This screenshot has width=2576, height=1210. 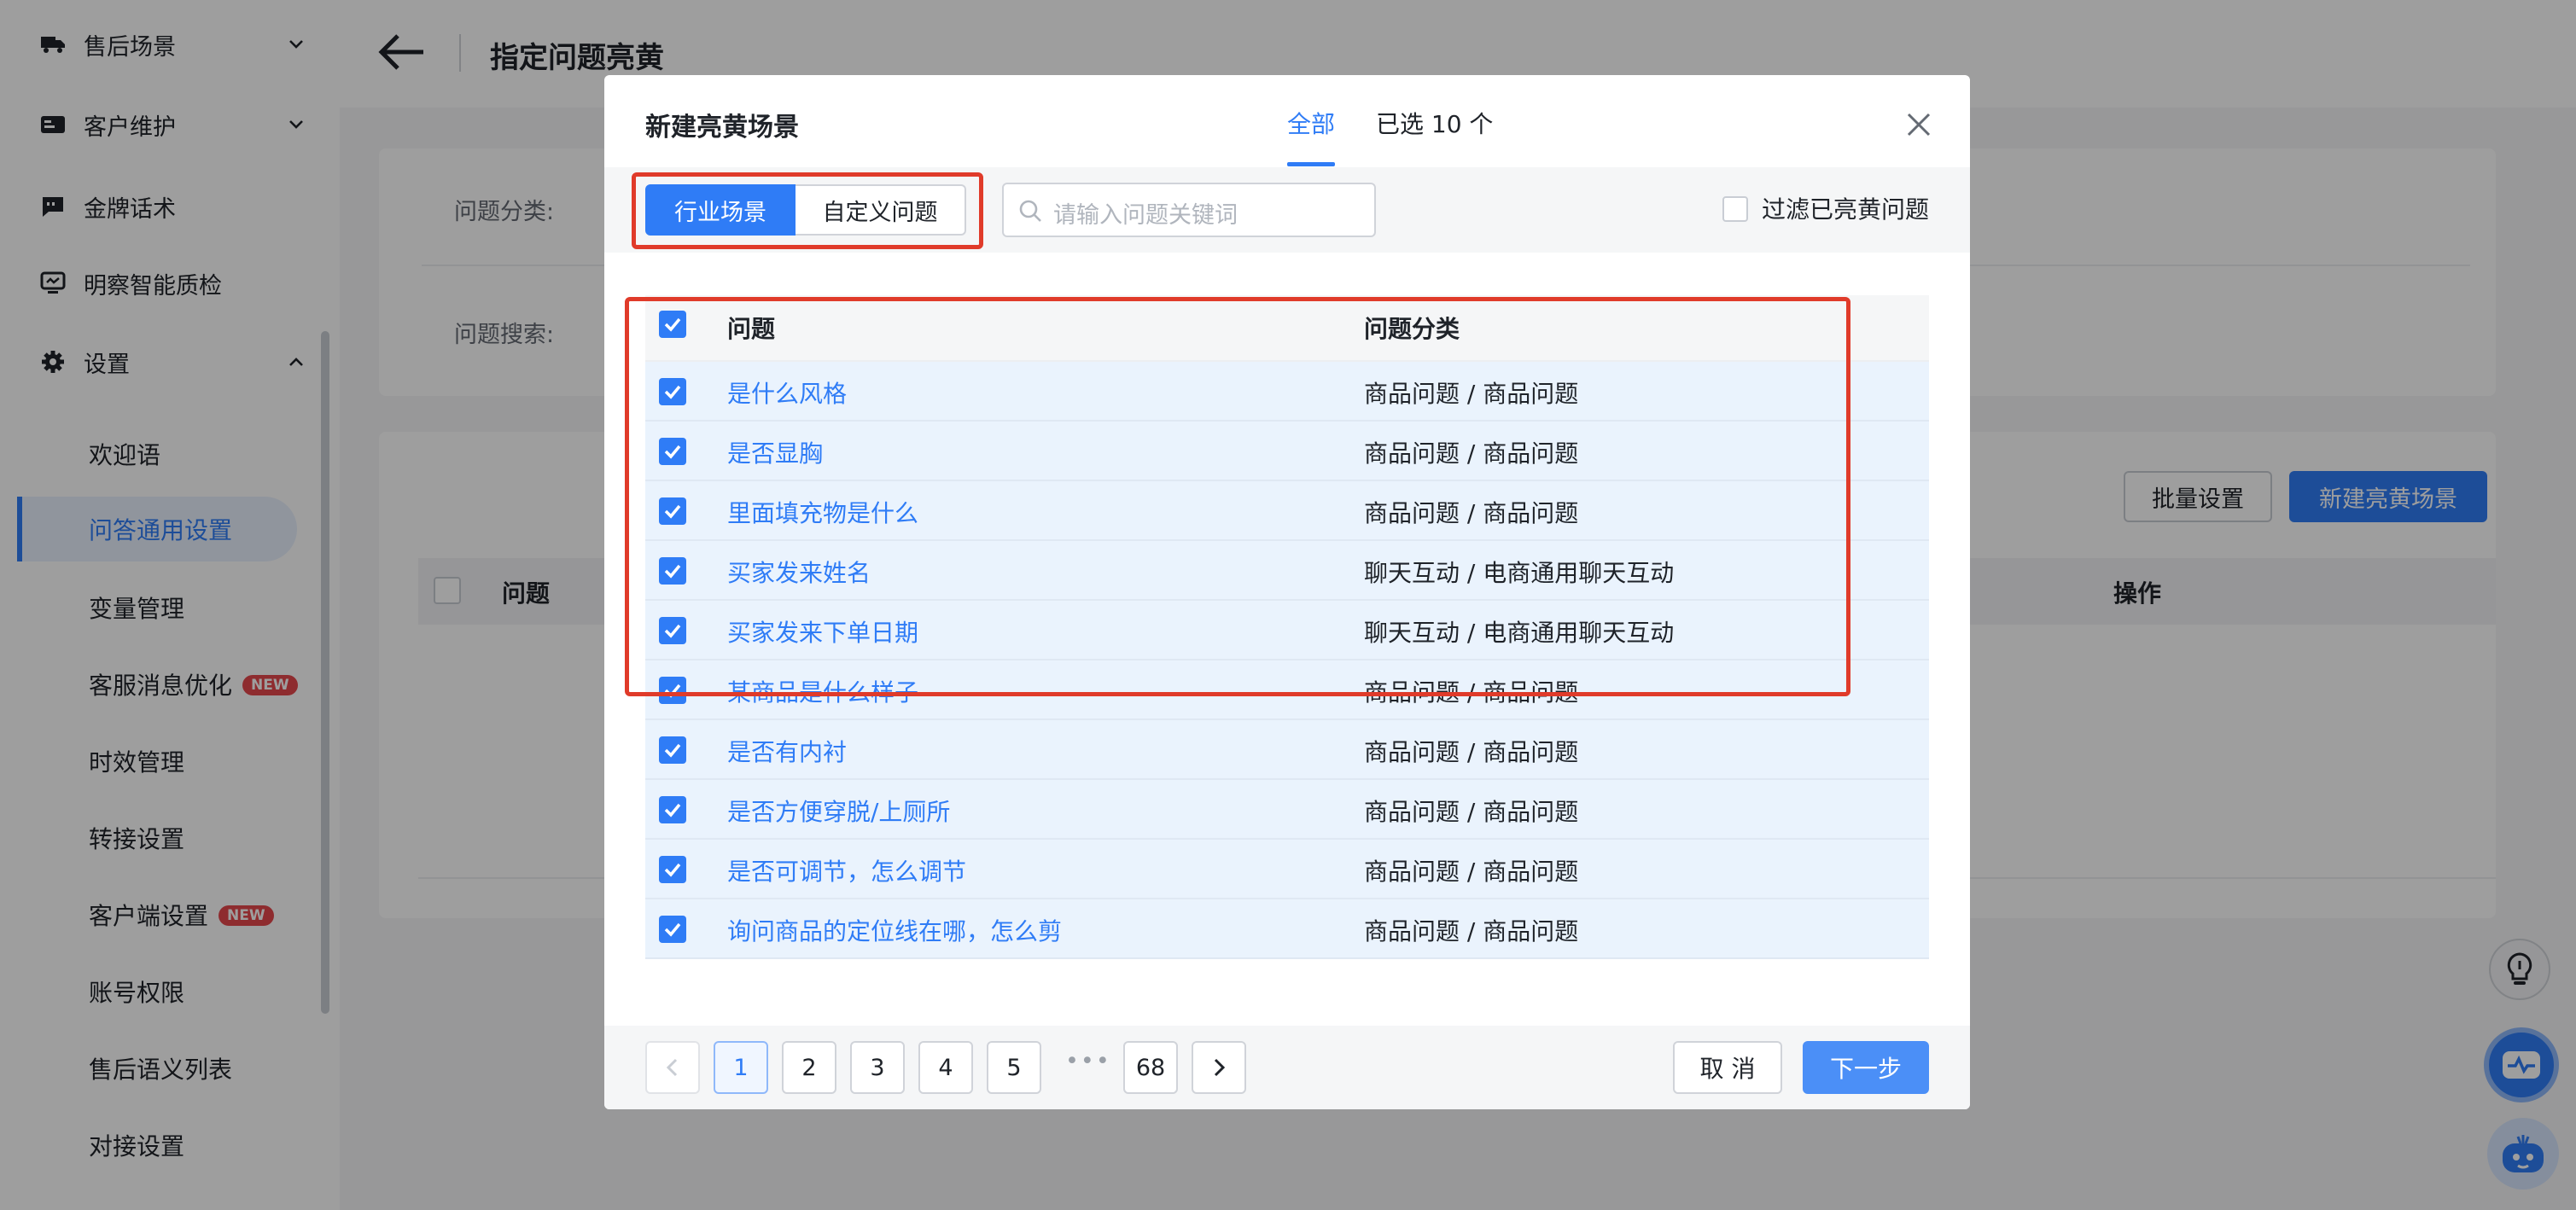 I want to click on page-button-5: 5, so click(x=1014, y=1067).